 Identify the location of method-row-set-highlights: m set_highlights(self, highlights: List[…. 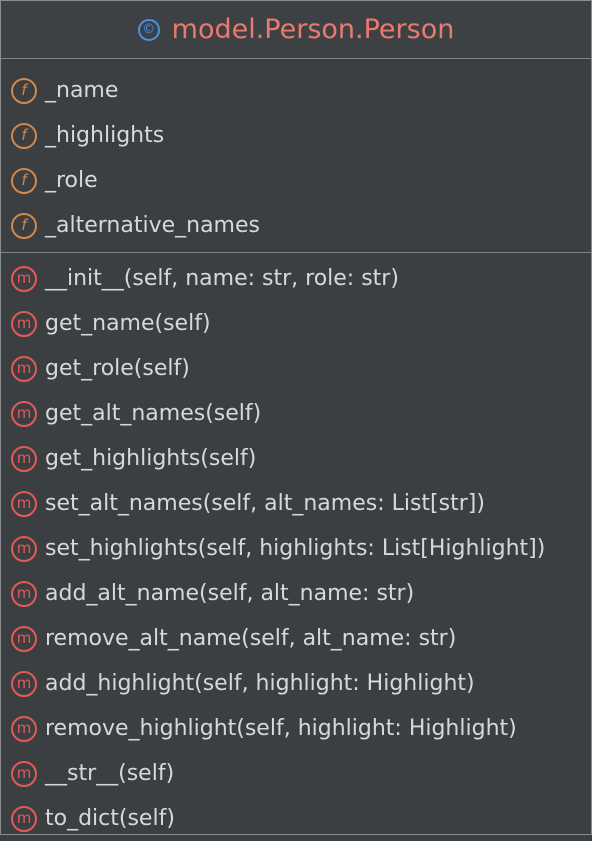
(296, 548).